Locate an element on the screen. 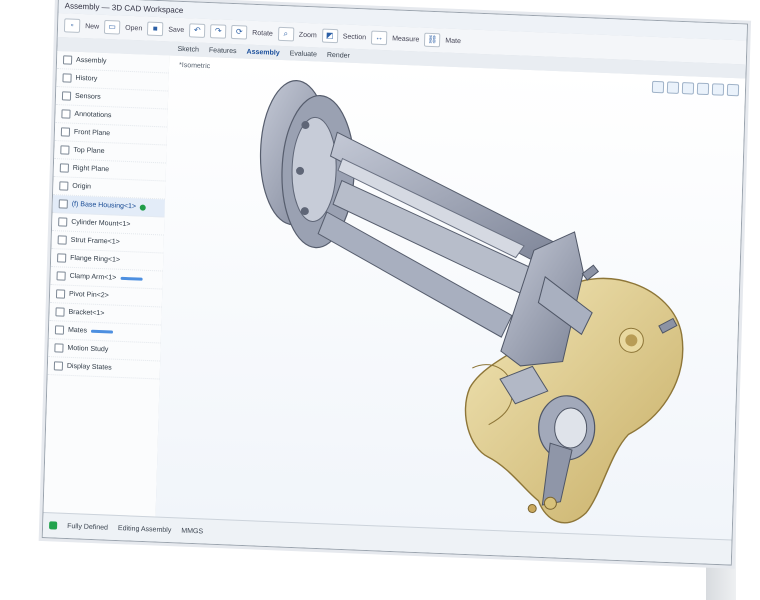 The height and width of the screenshot is (600, 760). measure-icon: ↔ is located at coordinates (379, 38).